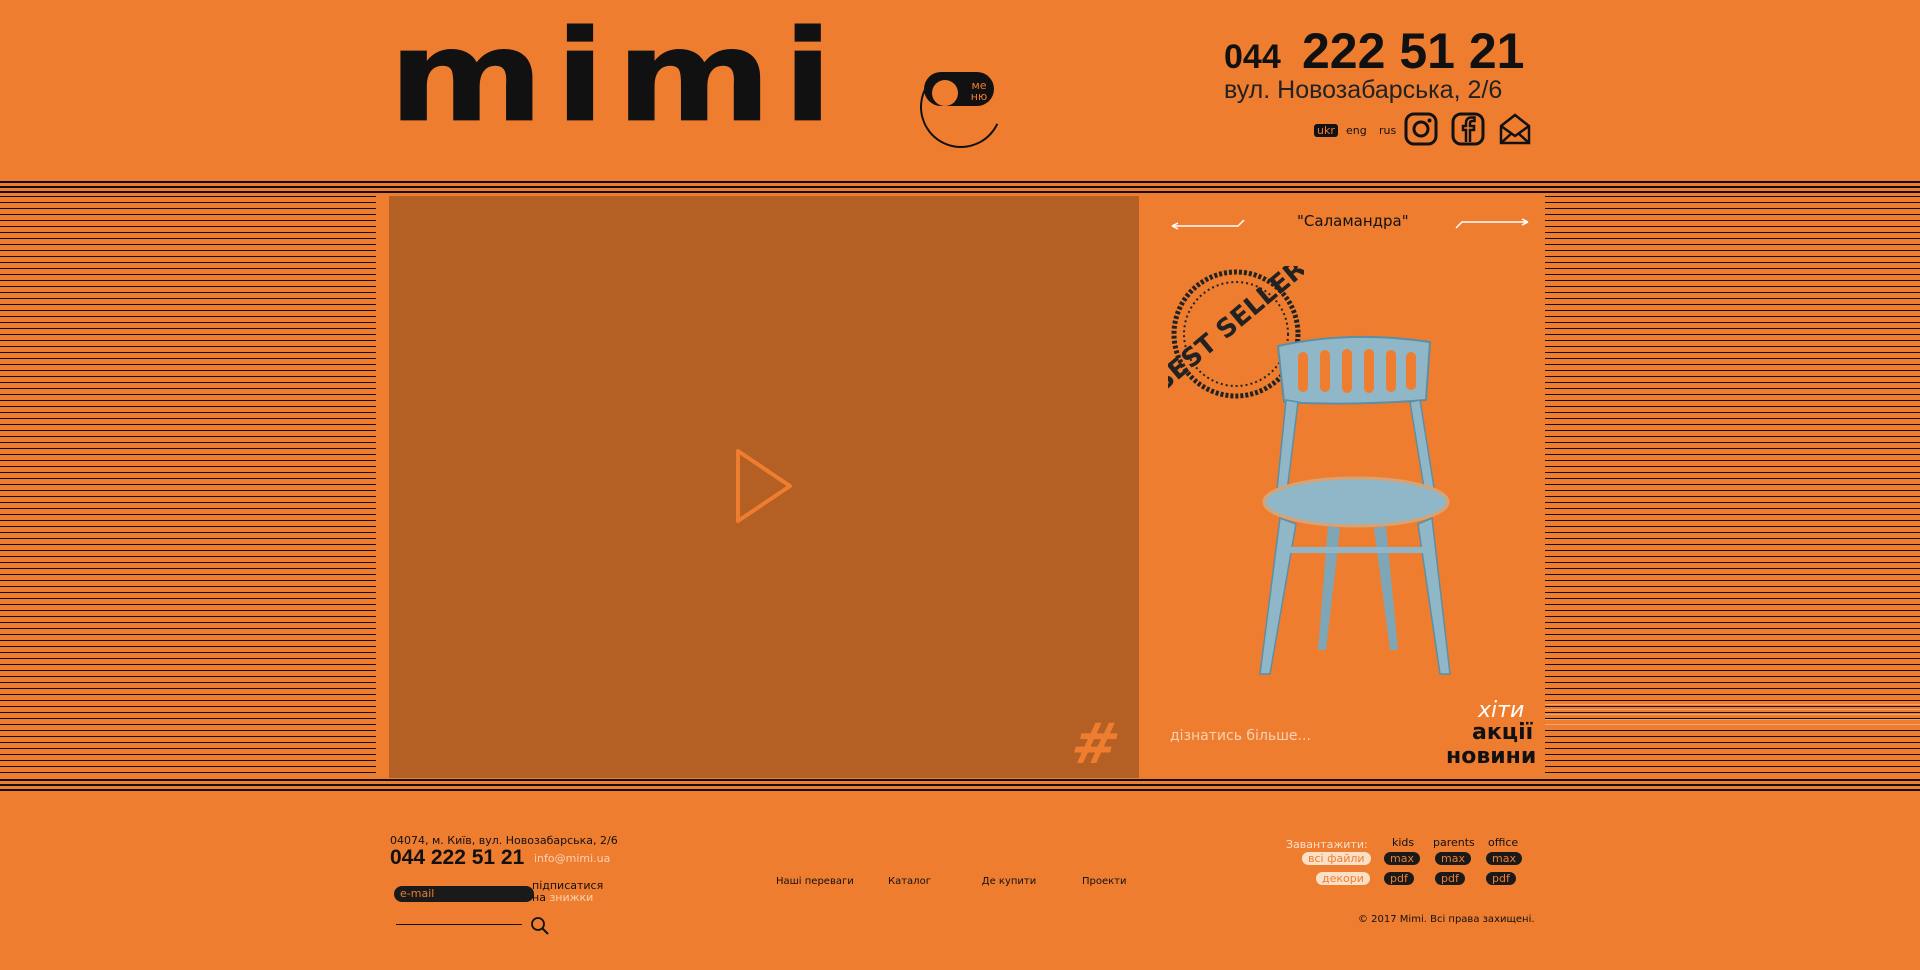  I want to click on subscribe-line-2: на знижки, so click(567, 898).